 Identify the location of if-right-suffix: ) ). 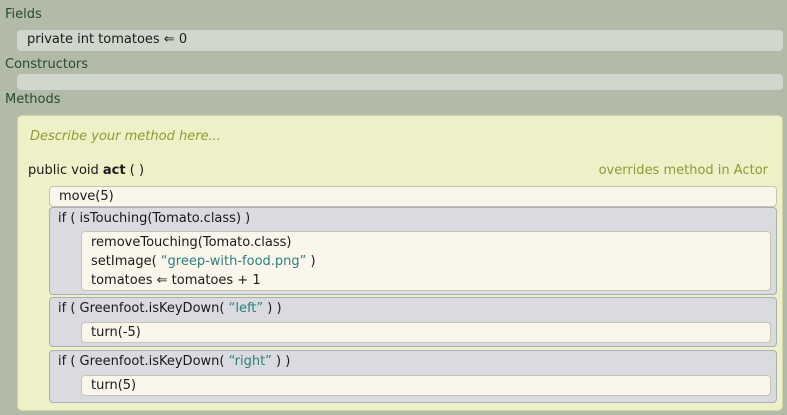
(281, 361).